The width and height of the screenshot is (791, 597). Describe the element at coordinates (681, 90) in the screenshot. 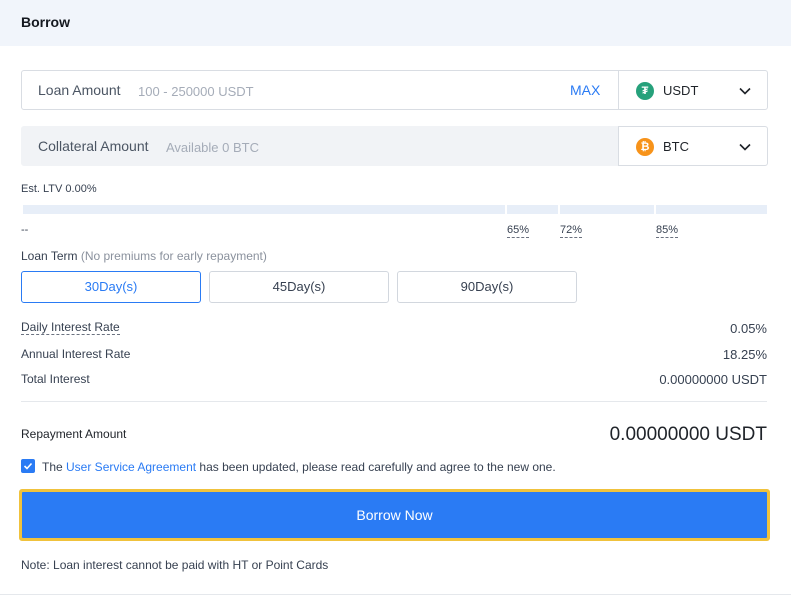

I see `loan-currency-label: USDT` at that location.